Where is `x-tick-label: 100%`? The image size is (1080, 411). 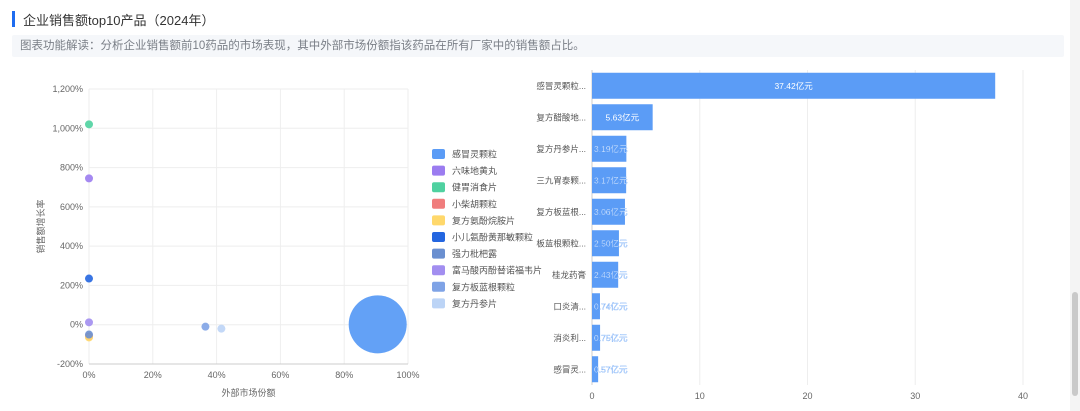 x-tick-label: 100% is located at coordinates (407, 375).